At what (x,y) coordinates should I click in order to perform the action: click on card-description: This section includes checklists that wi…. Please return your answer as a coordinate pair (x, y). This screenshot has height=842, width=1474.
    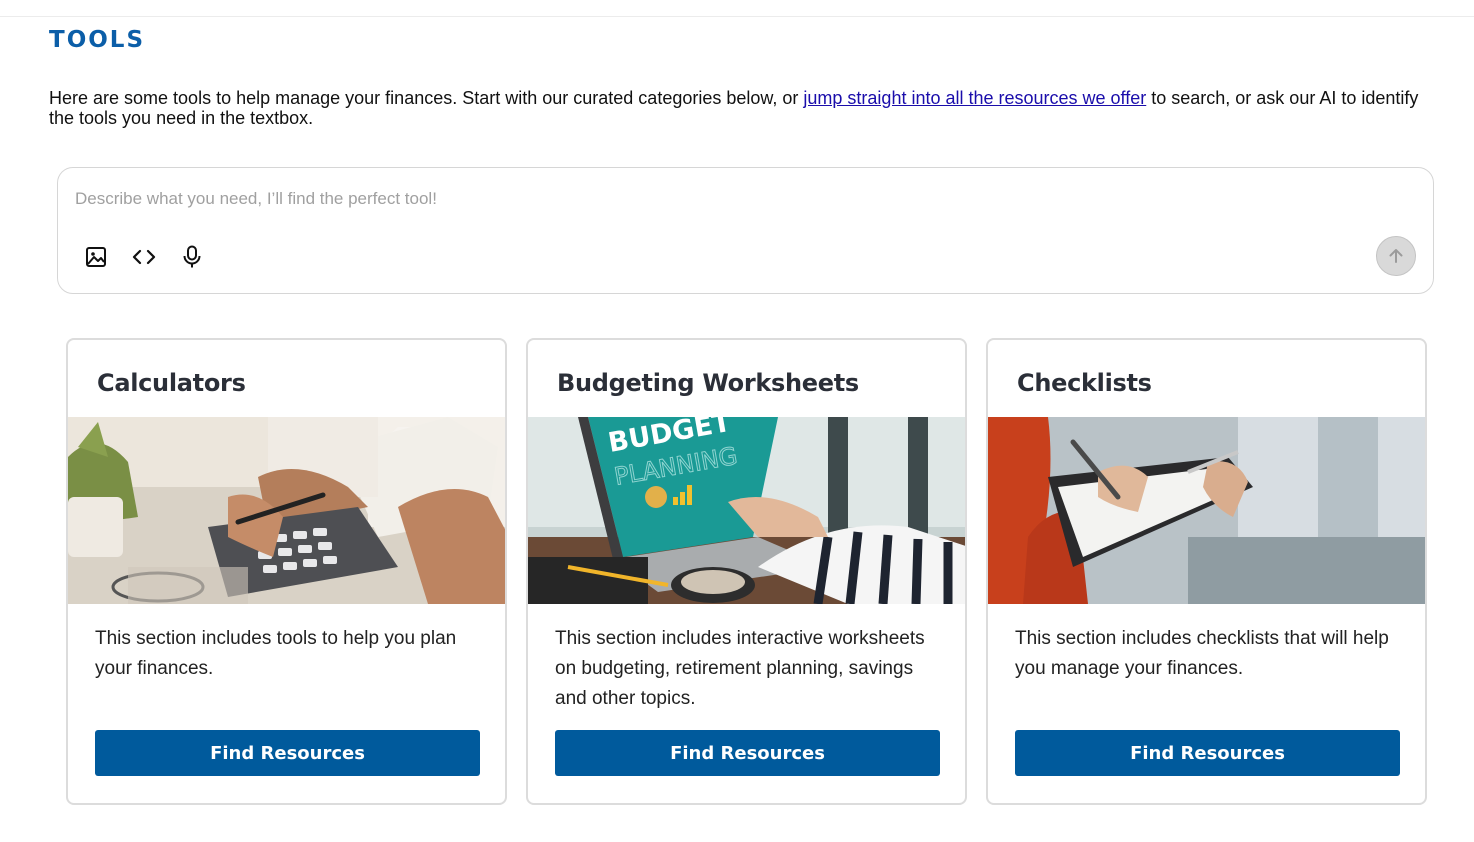
    Looking at the image, I should click on (1202, 653).